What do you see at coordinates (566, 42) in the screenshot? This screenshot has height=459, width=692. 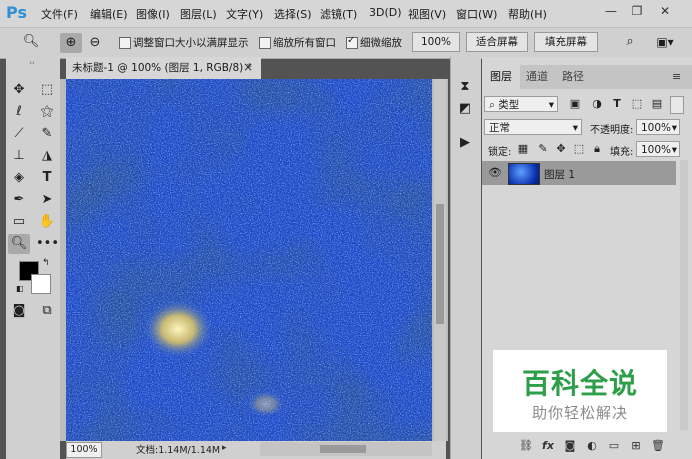 I see `fill-screen-button: 填充屏幕` at bounding box center [566, 42].